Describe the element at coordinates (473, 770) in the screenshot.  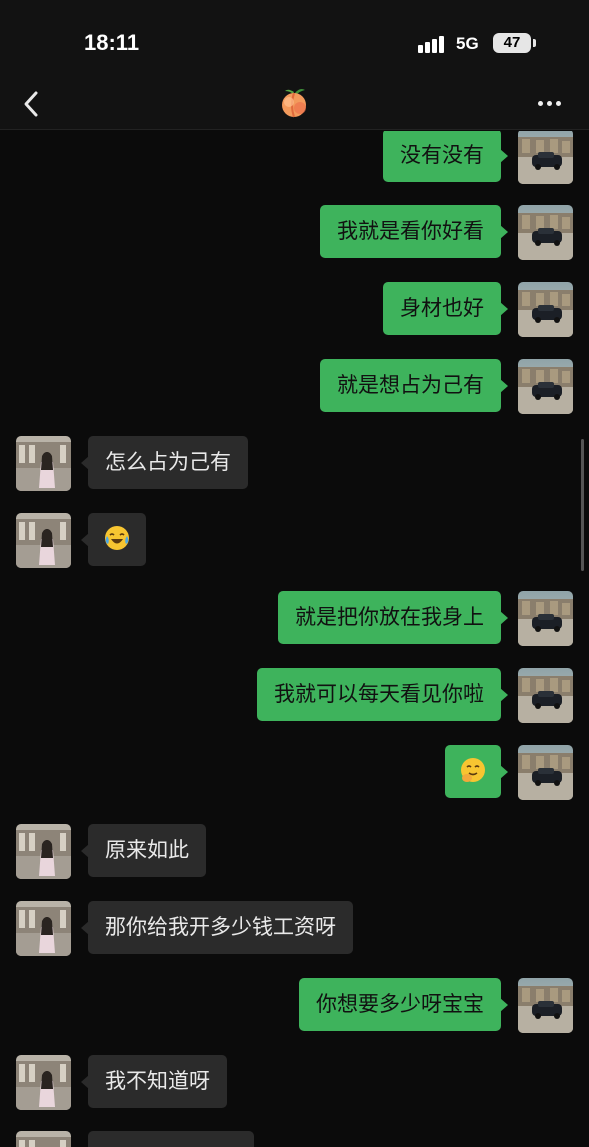
I see `giggle-emoji-icon` at that location.